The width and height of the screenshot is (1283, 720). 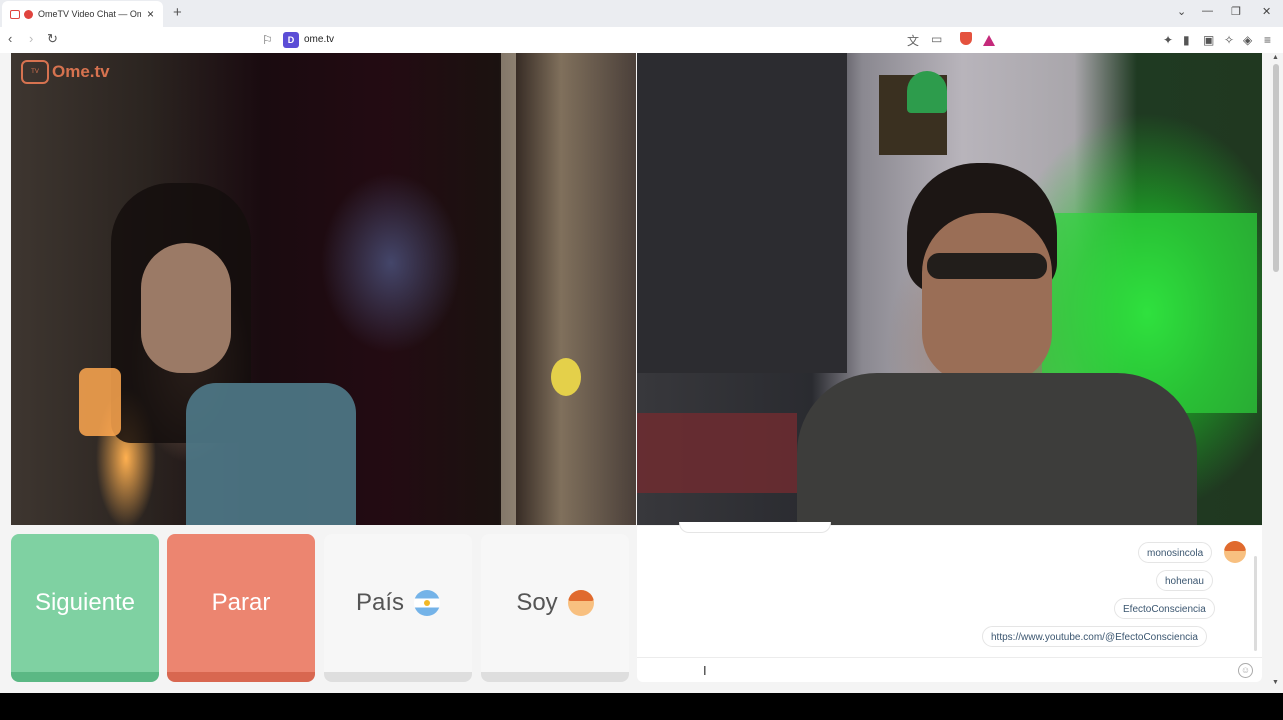 What do you see at coordinates (10, 38) in the screenshot?
I see `back-icon: ‹` at bounding box center [10, 38].